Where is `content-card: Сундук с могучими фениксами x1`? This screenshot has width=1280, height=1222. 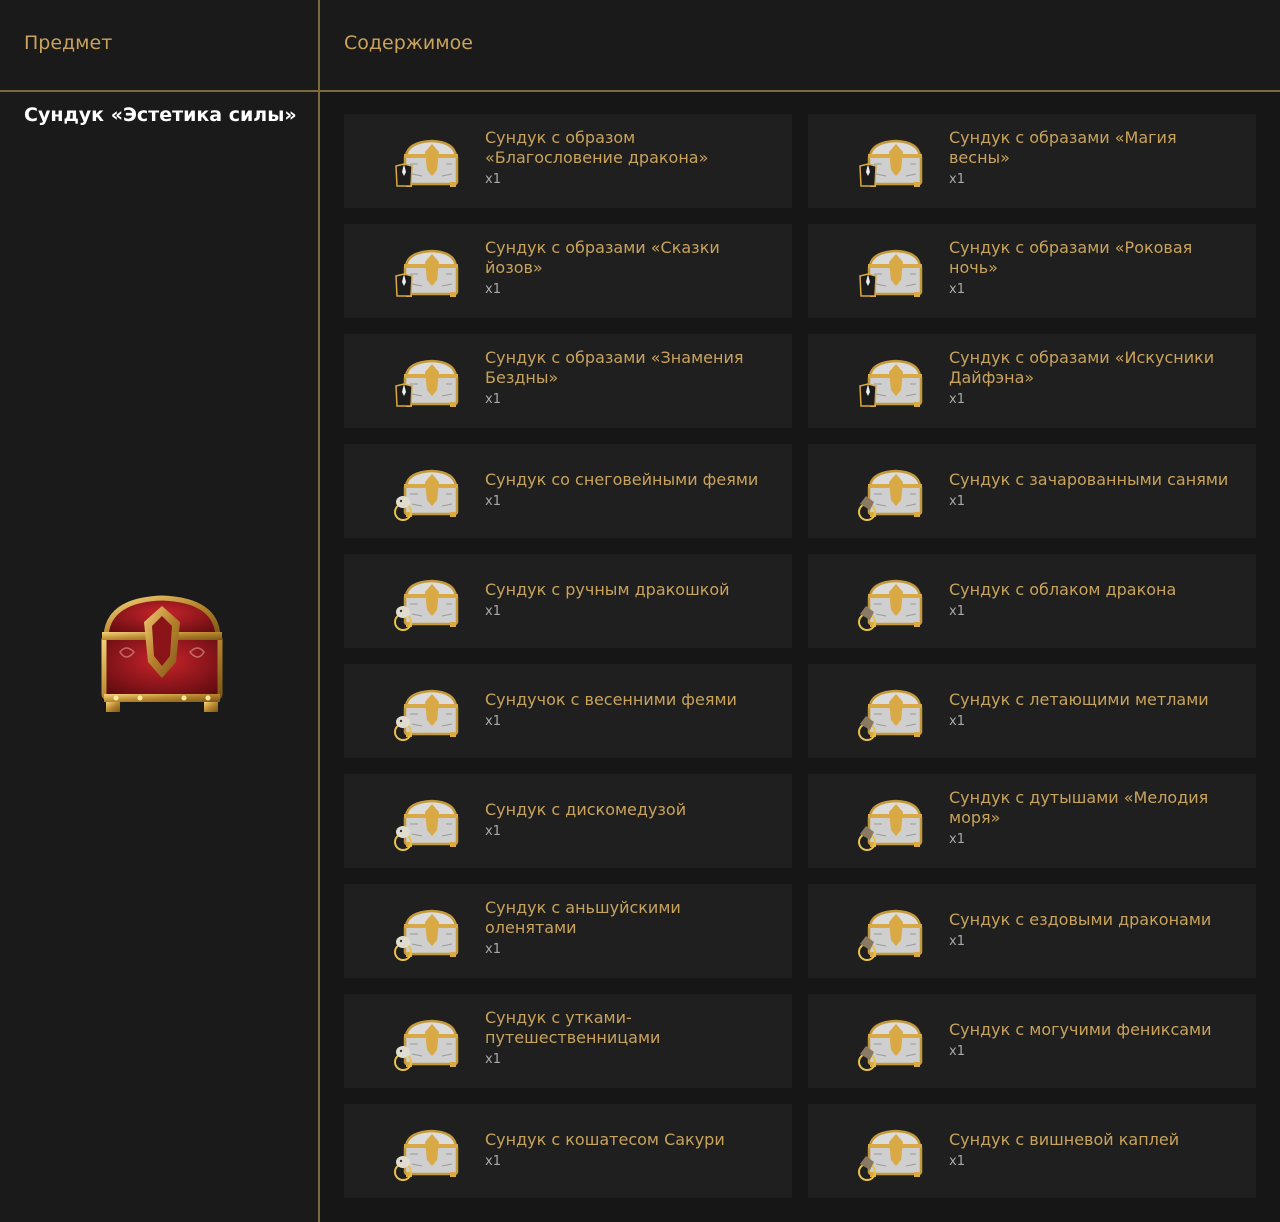
content-card: Сундук с могучими фениксами x1 is located at coordinates (1032, 1041).